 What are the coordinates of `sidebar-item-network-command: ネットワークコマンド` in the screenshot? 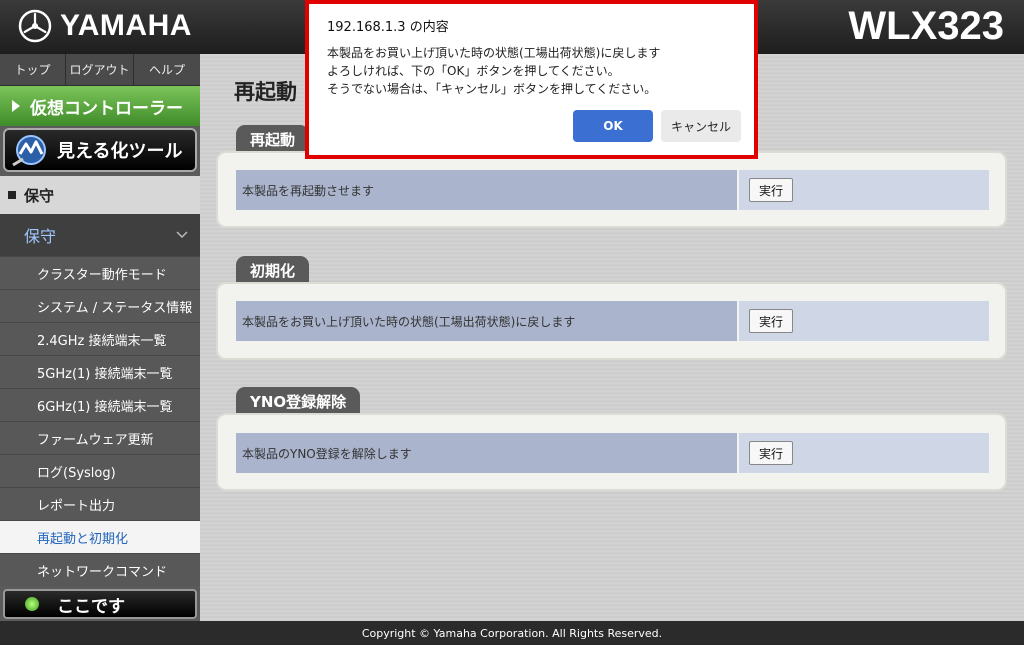 It's located at (100, 569).